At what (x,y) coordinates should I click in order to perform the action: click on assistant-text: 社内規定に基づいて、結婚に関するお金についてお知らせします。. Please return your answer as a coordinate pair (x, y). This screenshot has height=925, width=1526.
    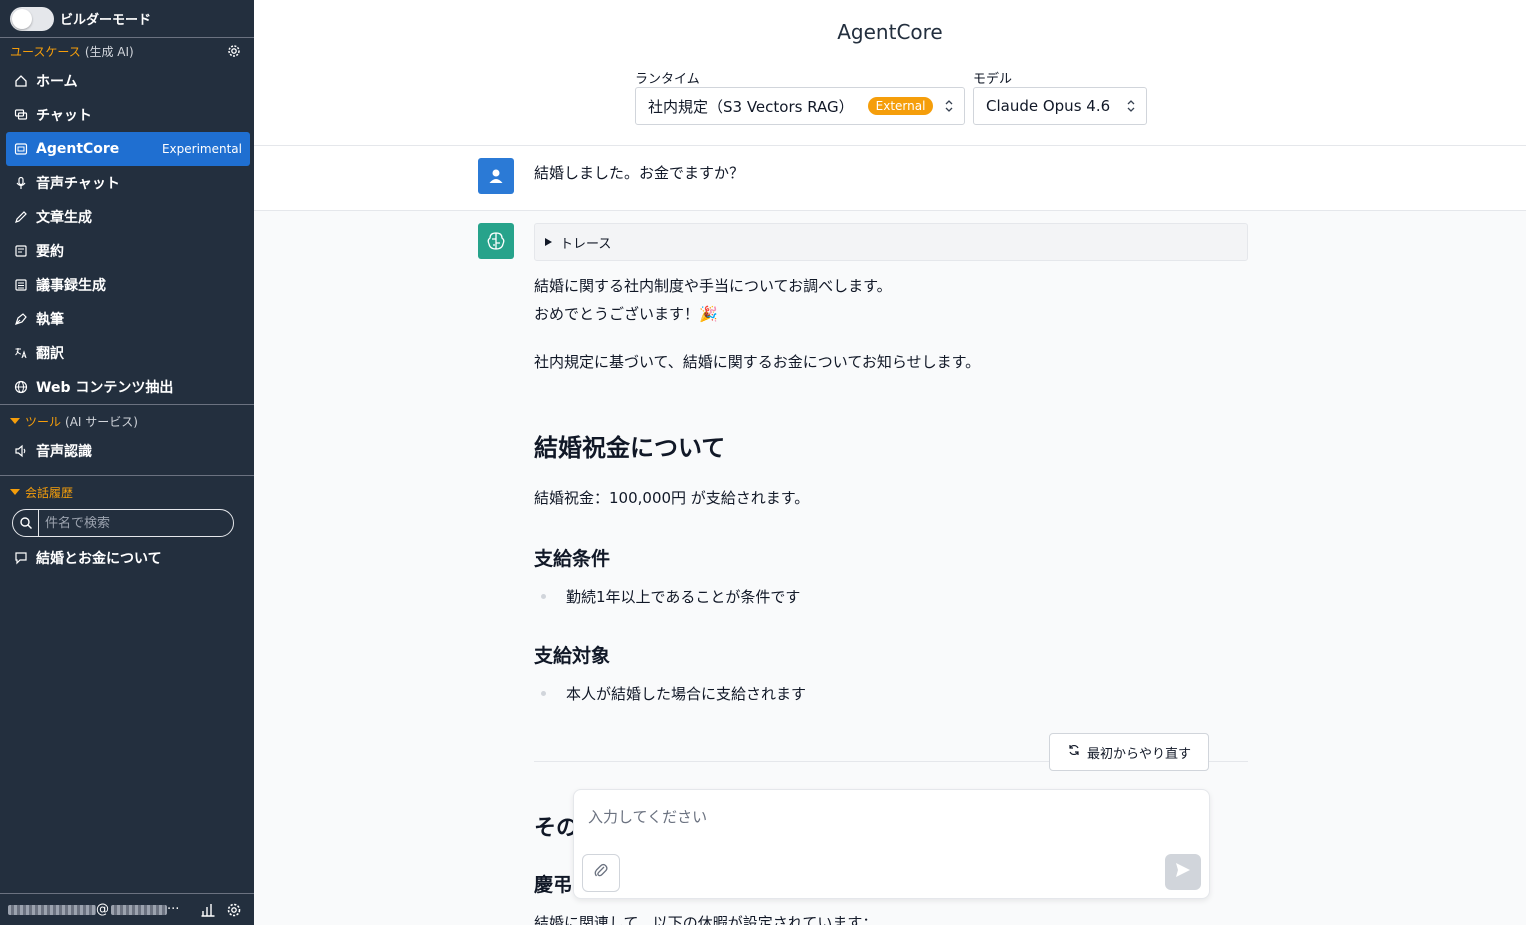
    Looking at the image, I should click on (757, 362).